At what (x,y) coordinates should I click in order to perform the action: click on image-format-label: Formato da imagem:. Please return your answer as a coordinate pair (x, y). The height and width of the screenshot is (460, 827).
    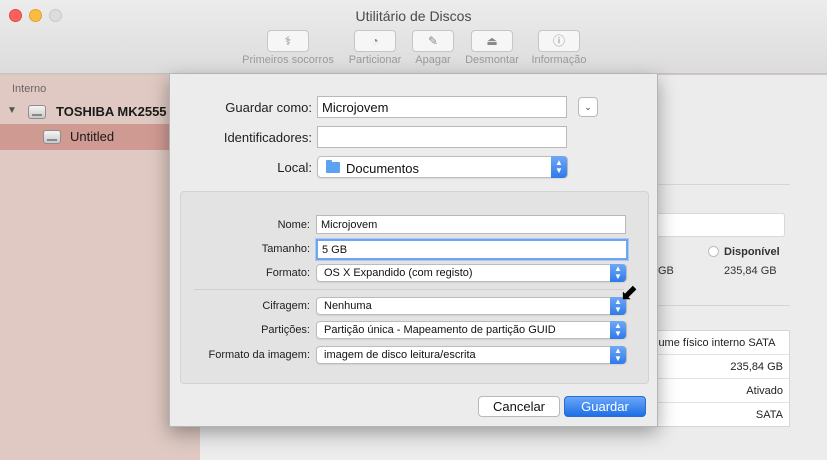
    Looking at the image, I should click on (259, 355).